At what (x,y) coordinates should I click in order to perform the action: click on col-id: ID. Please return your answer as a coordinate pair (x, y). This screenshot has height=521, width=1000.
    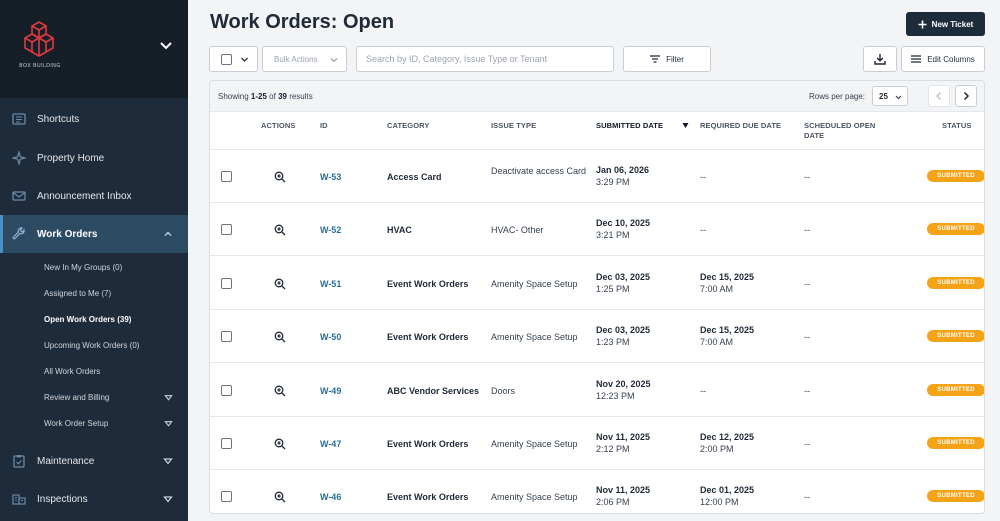
    Looking at the image, I should click on (324, 126).